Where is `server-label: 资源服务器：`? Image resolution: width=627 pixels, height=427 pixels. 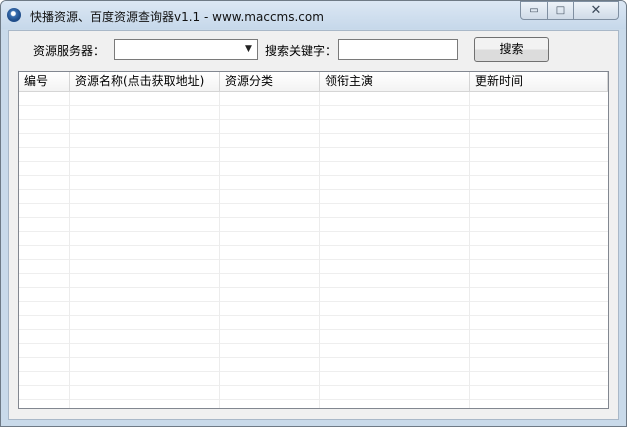
server-label: 资源服务器： is located at coordinates (69, 51).